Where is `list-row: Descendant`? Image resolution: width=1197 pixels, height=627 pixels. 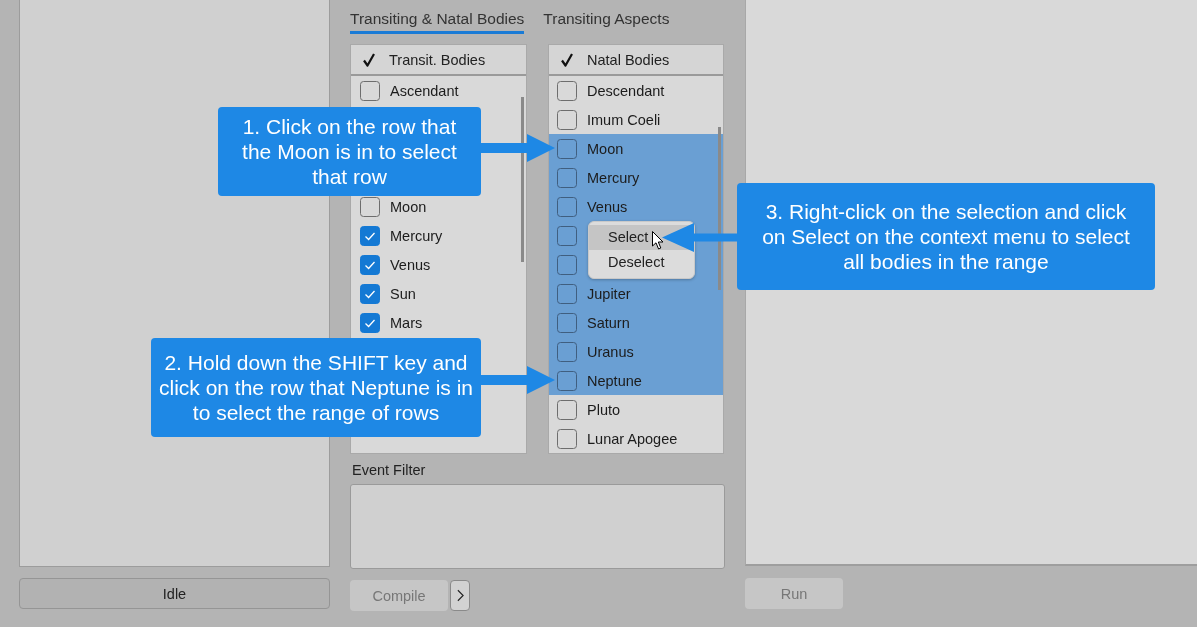
list-row: Descendant is located at coordinates (636, 90).